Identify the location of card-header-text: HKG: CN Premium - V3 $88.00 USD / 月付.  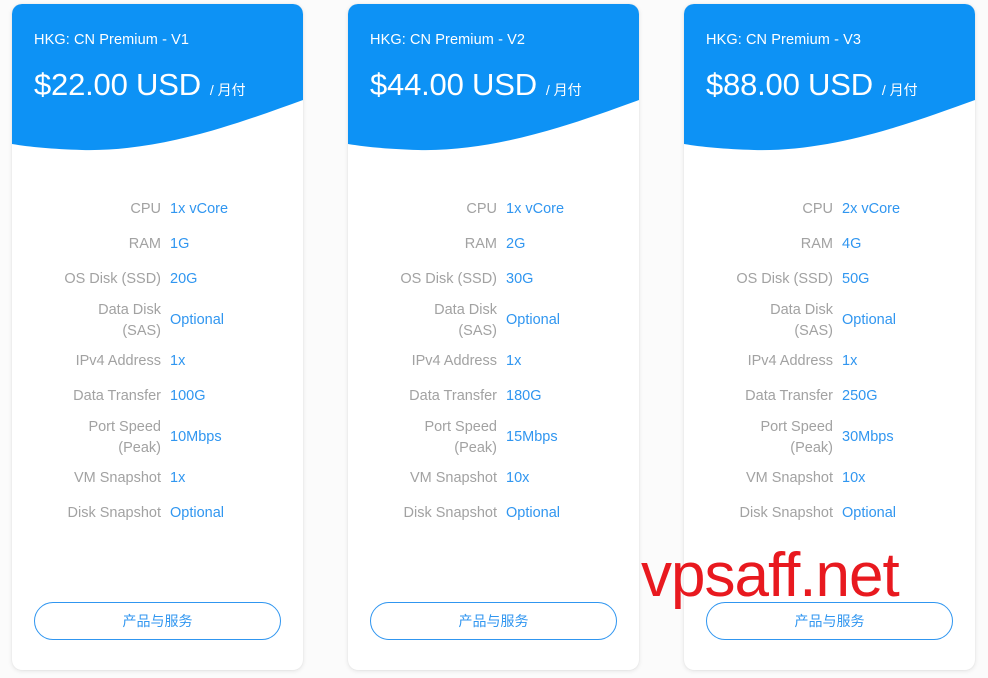
(829, 53).